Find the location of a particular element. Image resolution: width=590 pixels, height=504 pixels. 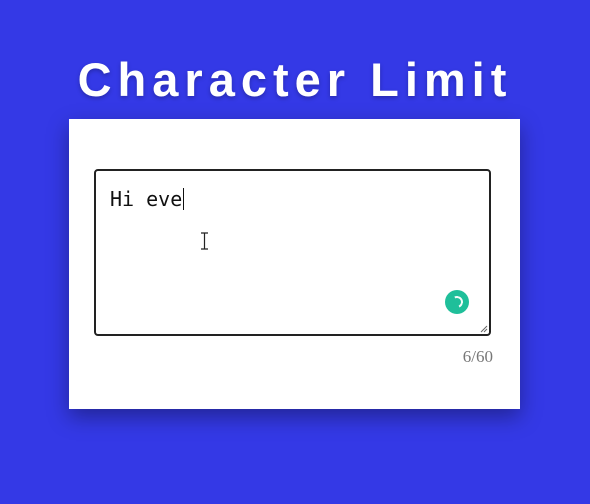

loading-spinner-icon is located at coordinates (457, 302).